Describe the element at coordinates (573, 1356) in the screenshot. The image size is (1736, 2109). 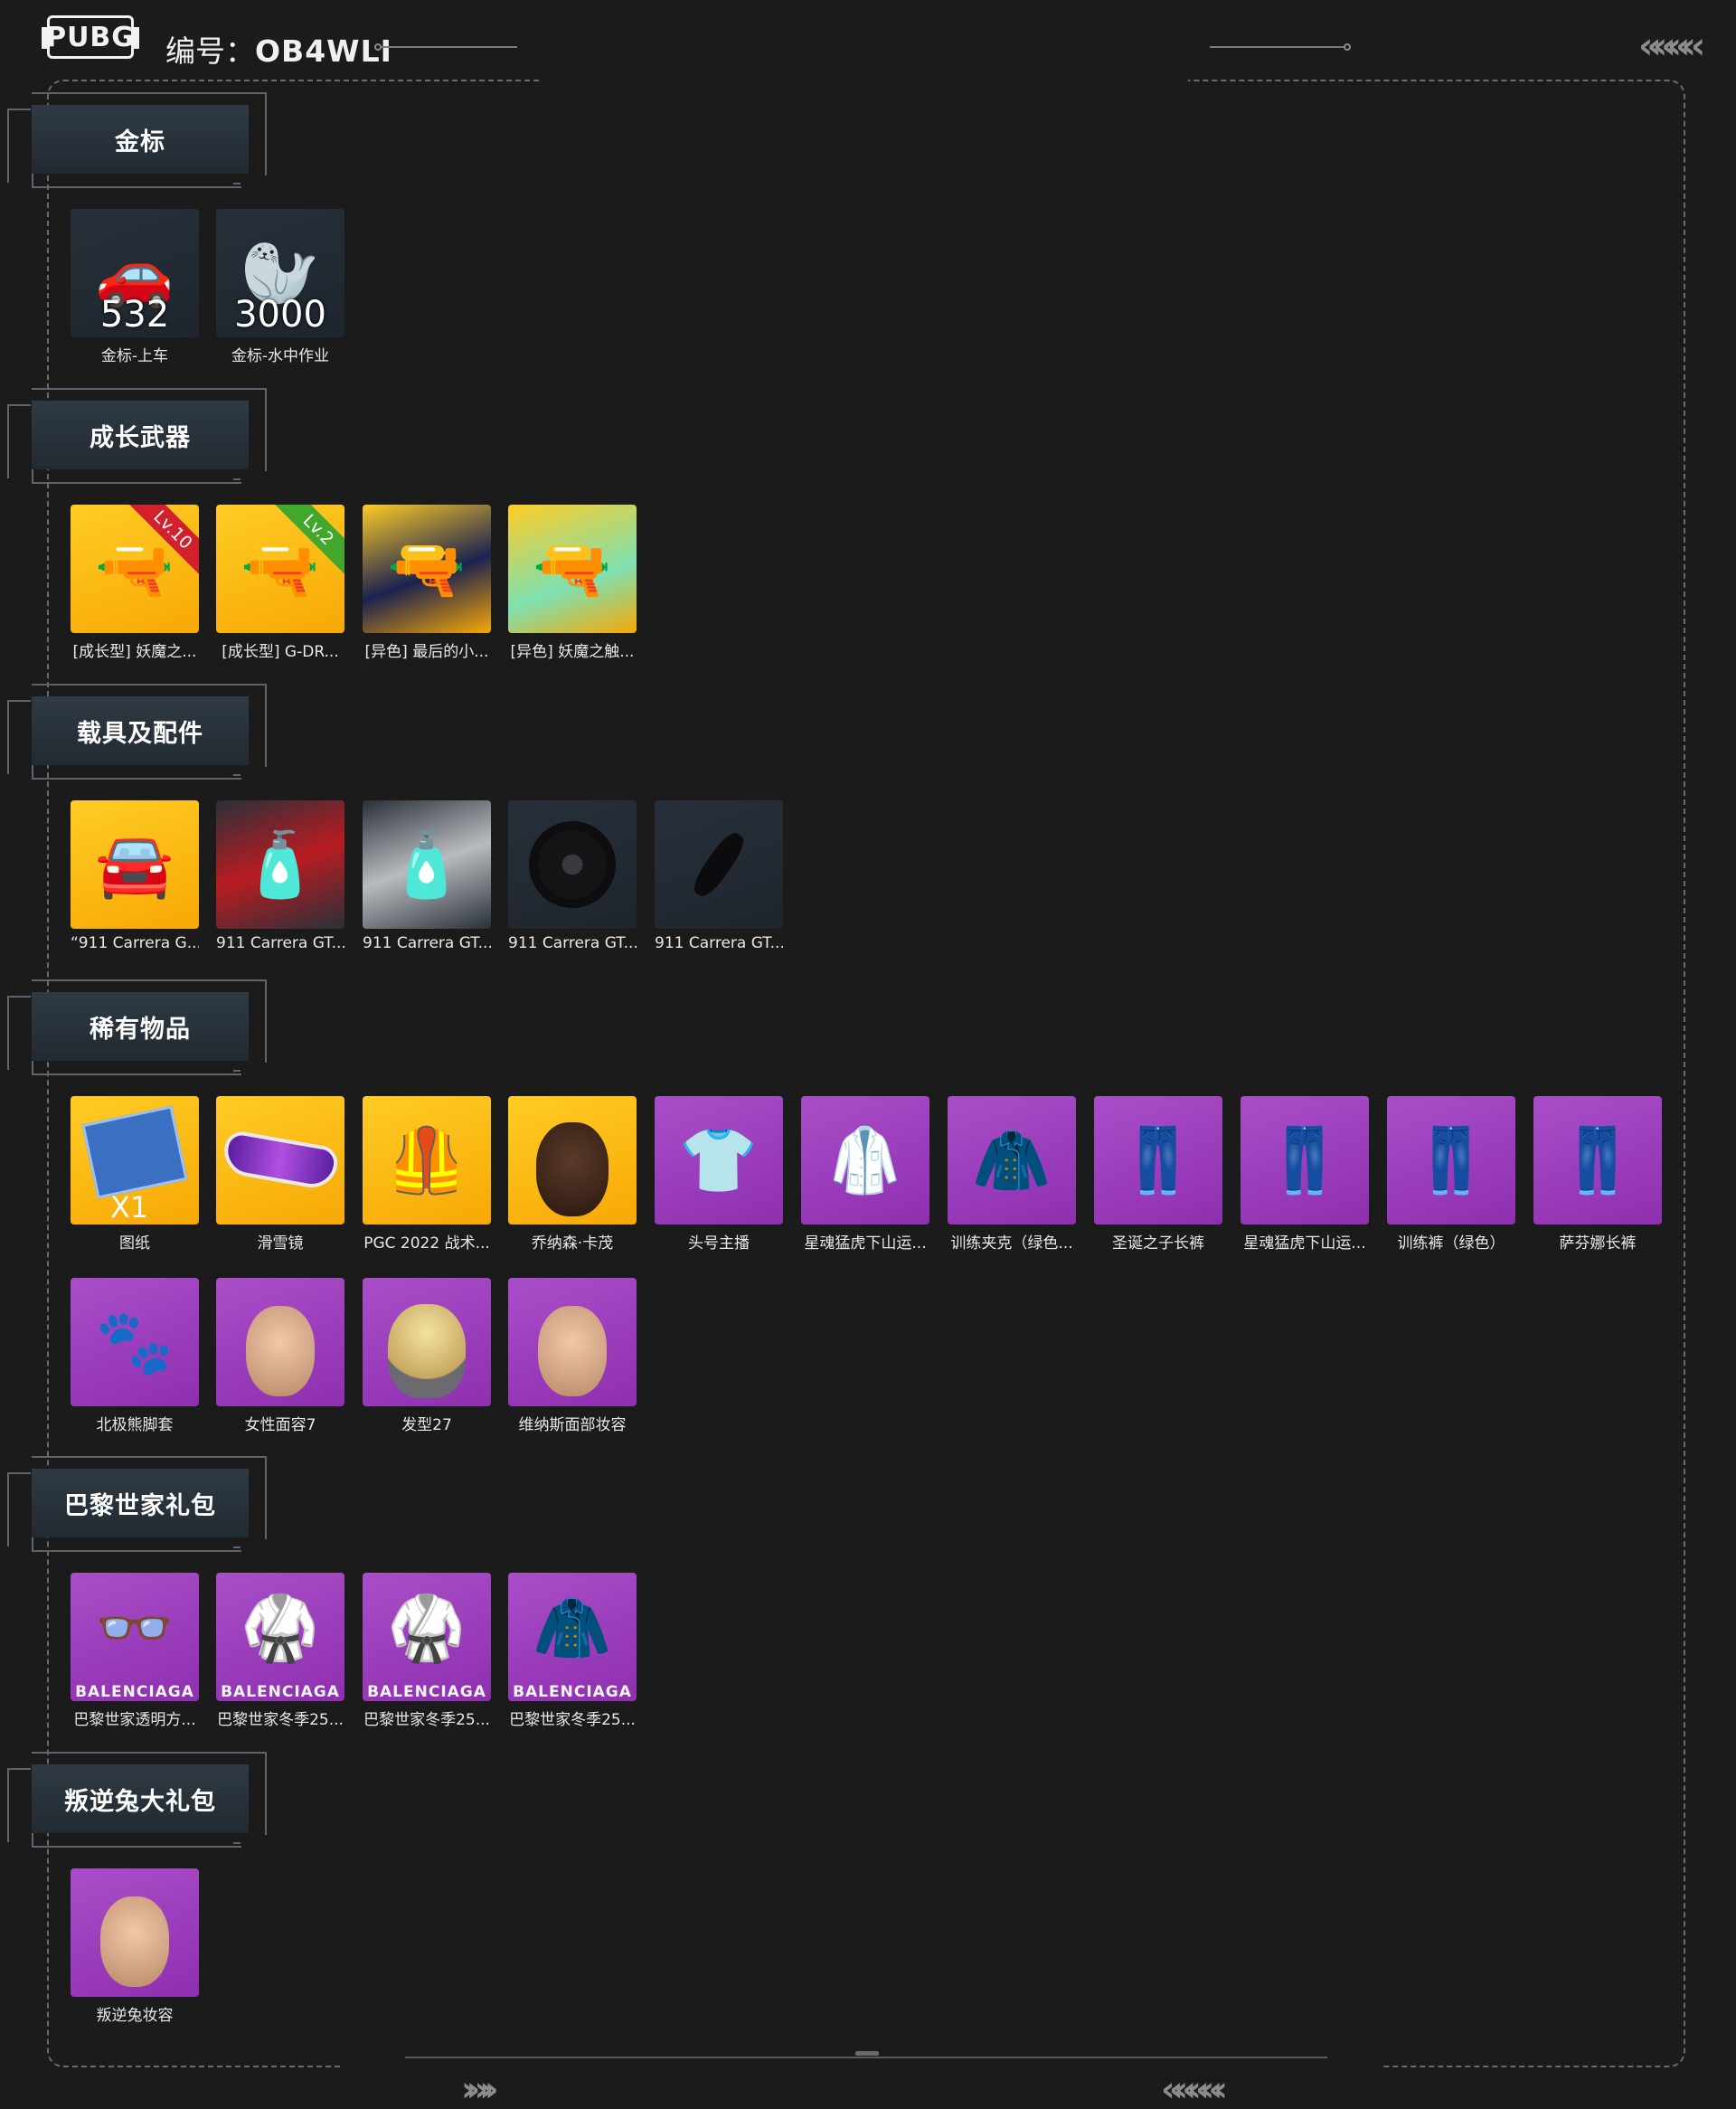
I see `inventory-item: 维纳斯面部妆容` at that location.